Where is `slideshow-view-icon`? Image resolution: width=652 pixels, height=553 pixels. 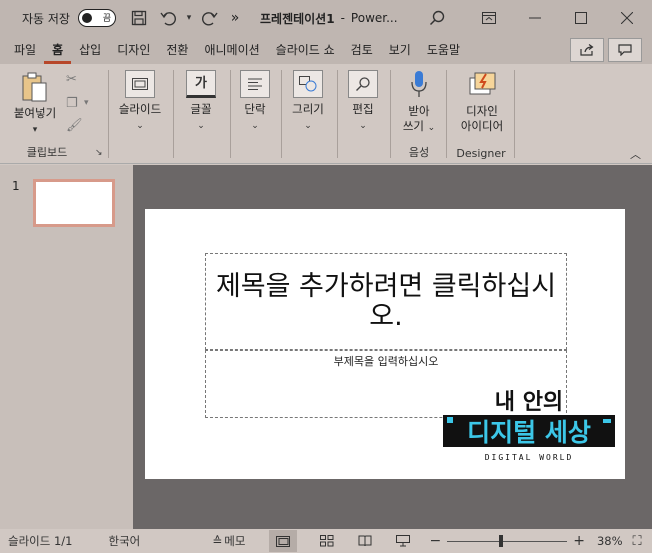
slideshow-view-icon is located at coordinates (403, 541).